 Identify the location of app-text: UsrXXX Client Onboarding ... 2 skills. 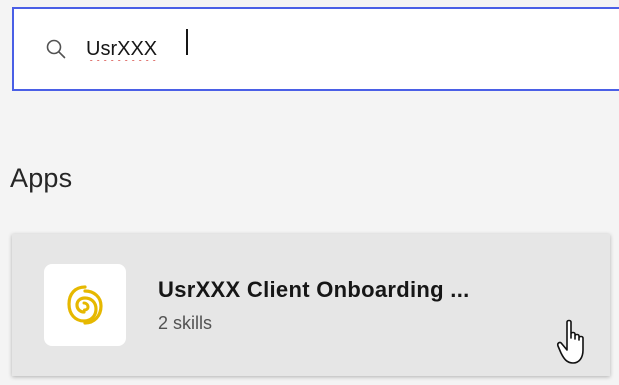
(314, 305).